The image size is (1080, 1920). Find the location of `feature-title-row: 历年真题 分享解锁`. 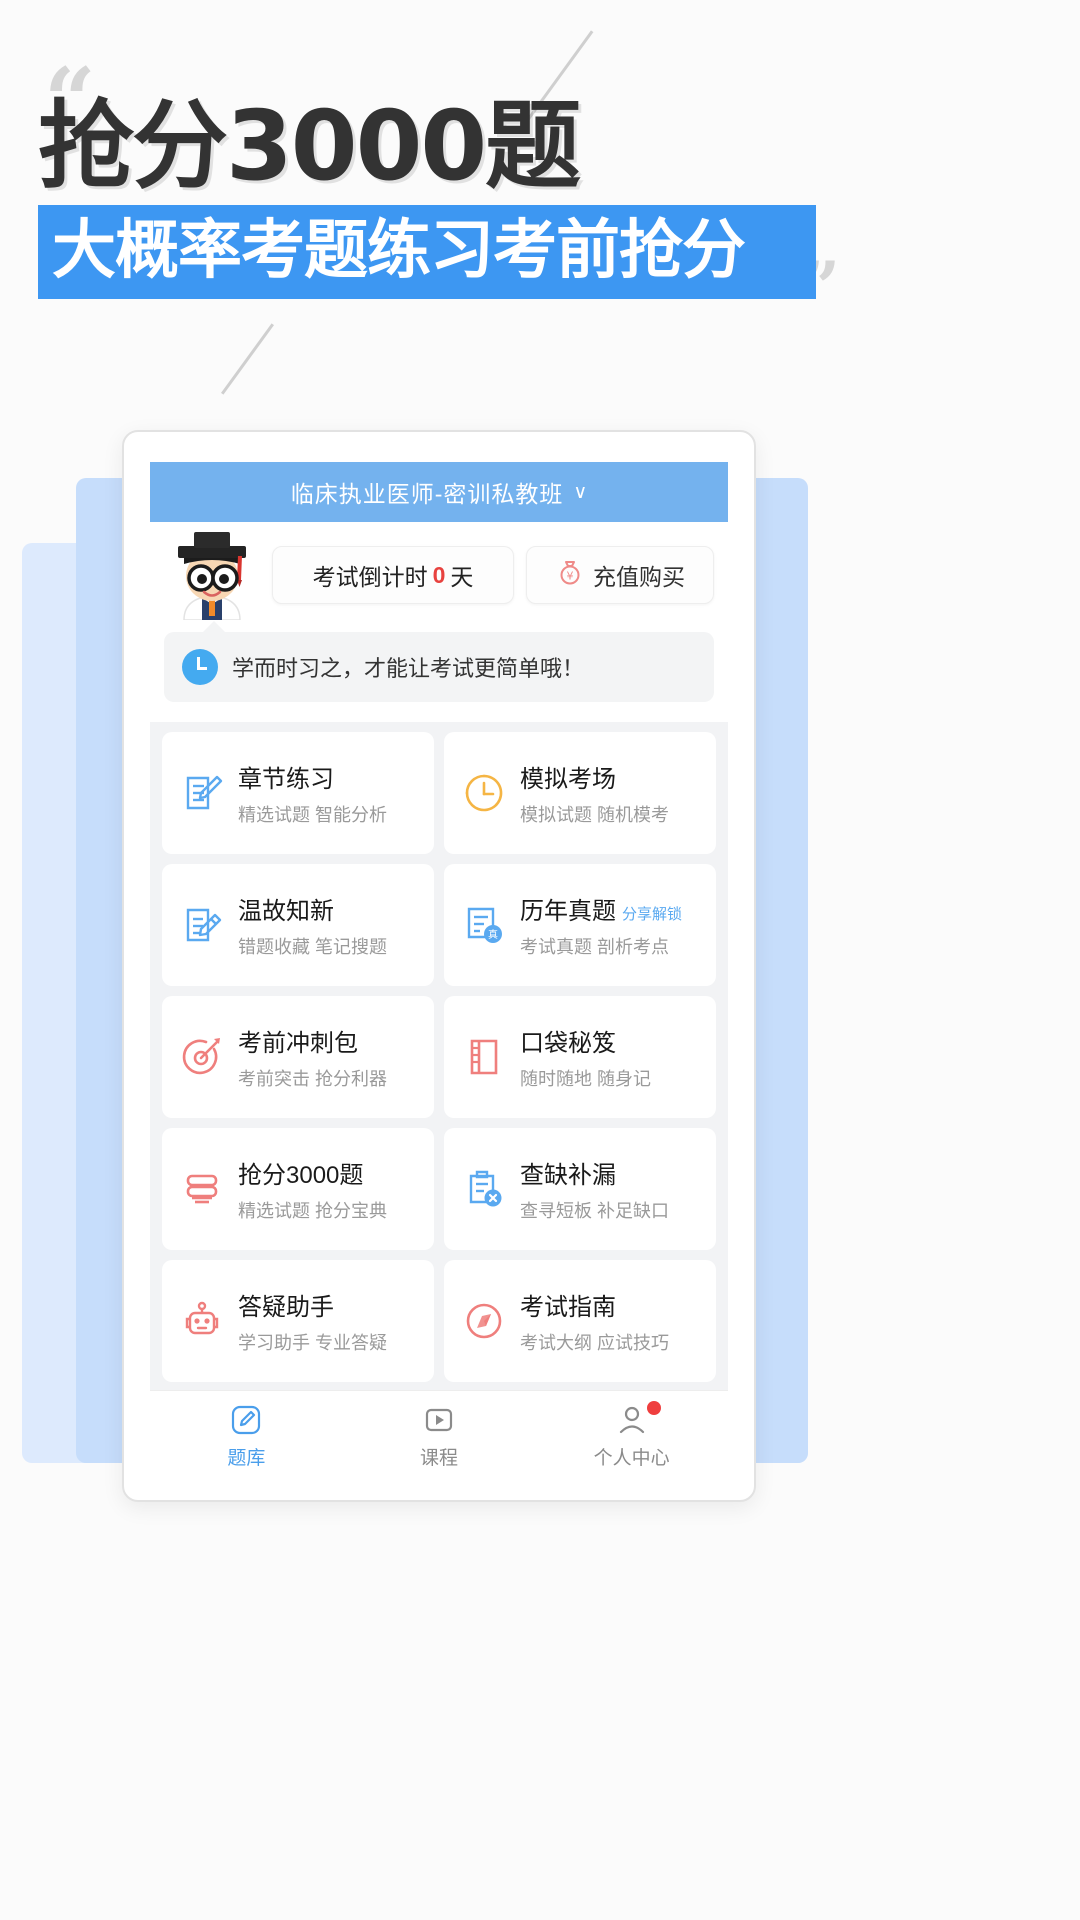

feature-title-row: 历年真题 分享解锁 is located at coordinates (601, 908).